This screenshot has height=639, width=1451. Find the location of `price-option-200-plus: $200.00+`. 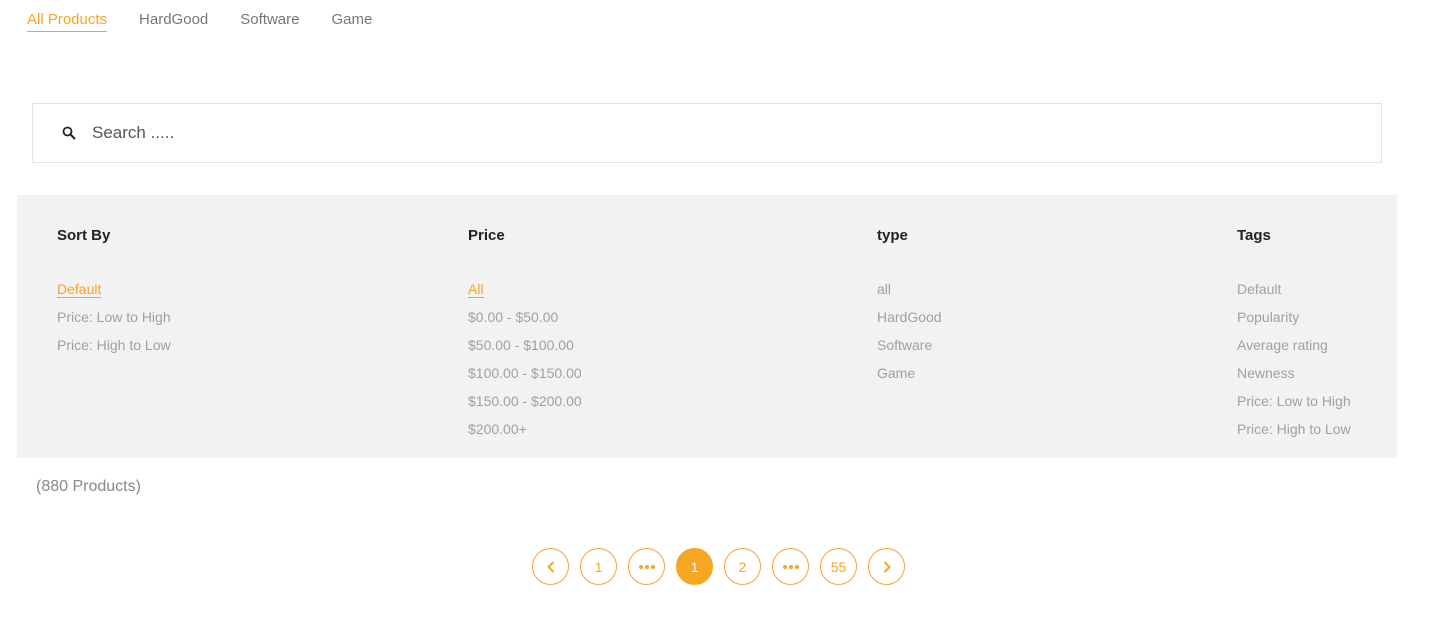

price-option-200-plus: $200.00+ is located at coordinates (525, 429).